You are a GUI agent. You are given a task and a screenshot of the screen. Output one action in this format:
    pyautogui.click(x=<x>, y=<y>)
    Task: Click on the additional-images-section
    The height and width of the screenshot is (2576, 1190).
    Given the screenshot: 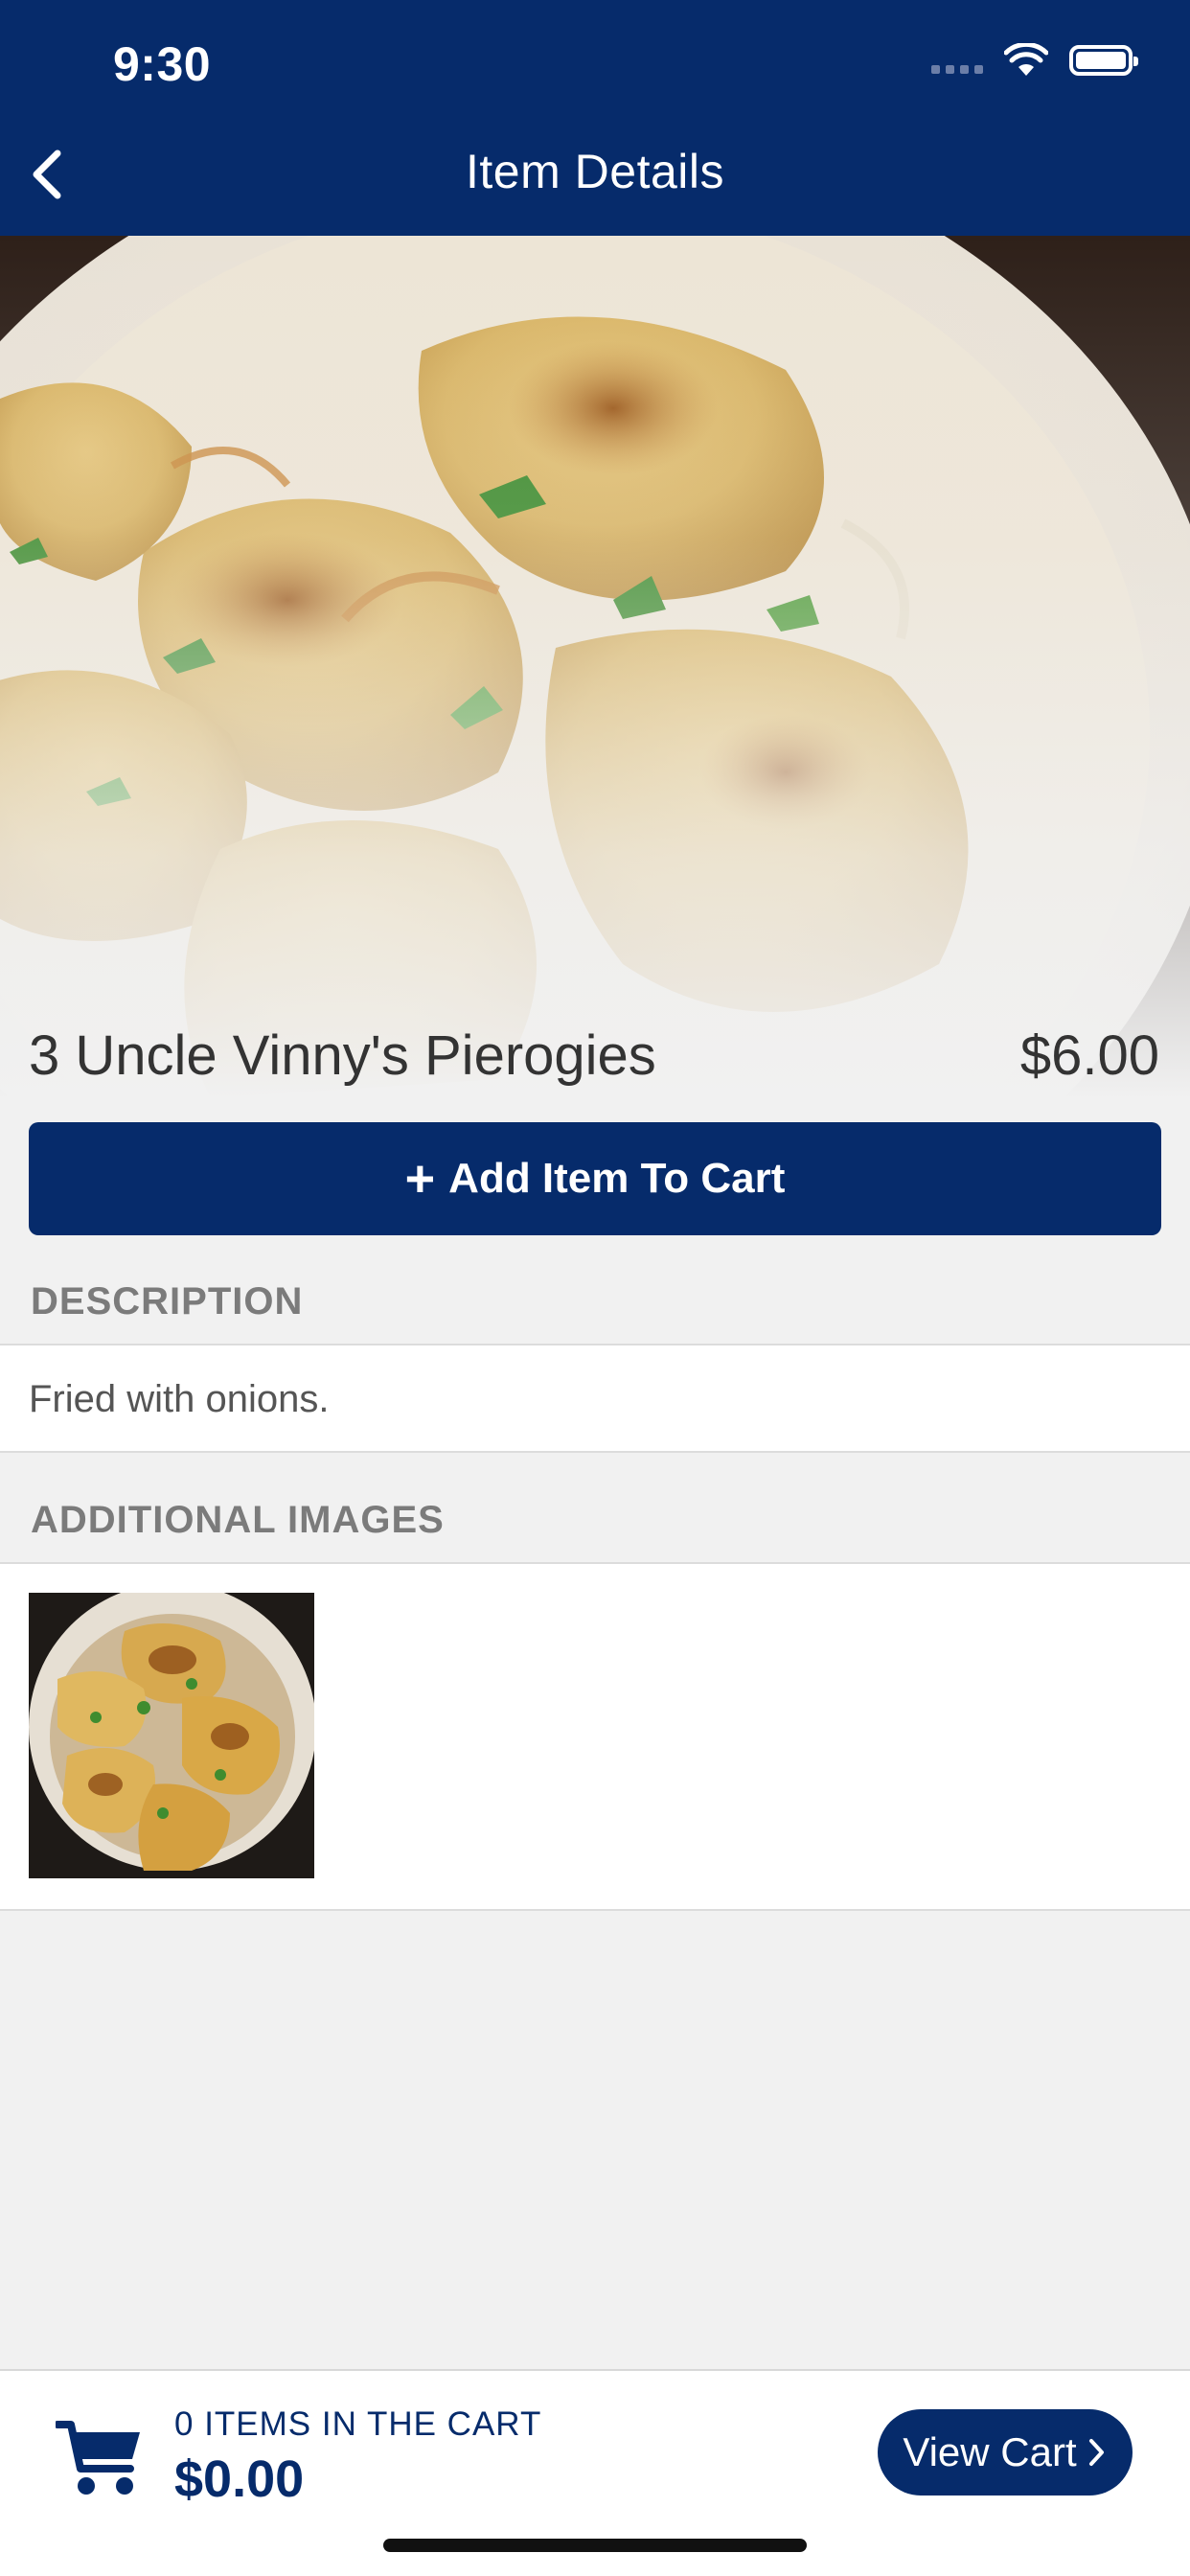 What is the action you would take?
    pyautogui.click(x=595, y=1736)
    